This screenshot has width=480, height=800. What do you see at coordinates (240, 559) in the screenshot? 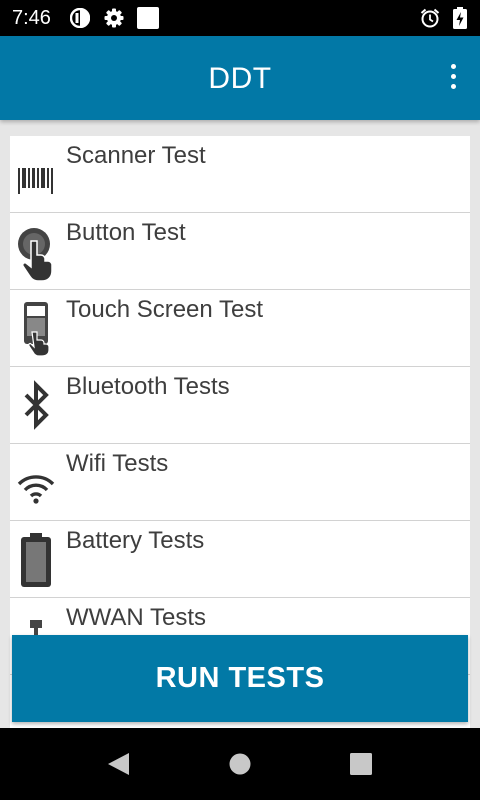
I see `list-item-battery-tests: Battery Tests` at bounding box center [240, 559].